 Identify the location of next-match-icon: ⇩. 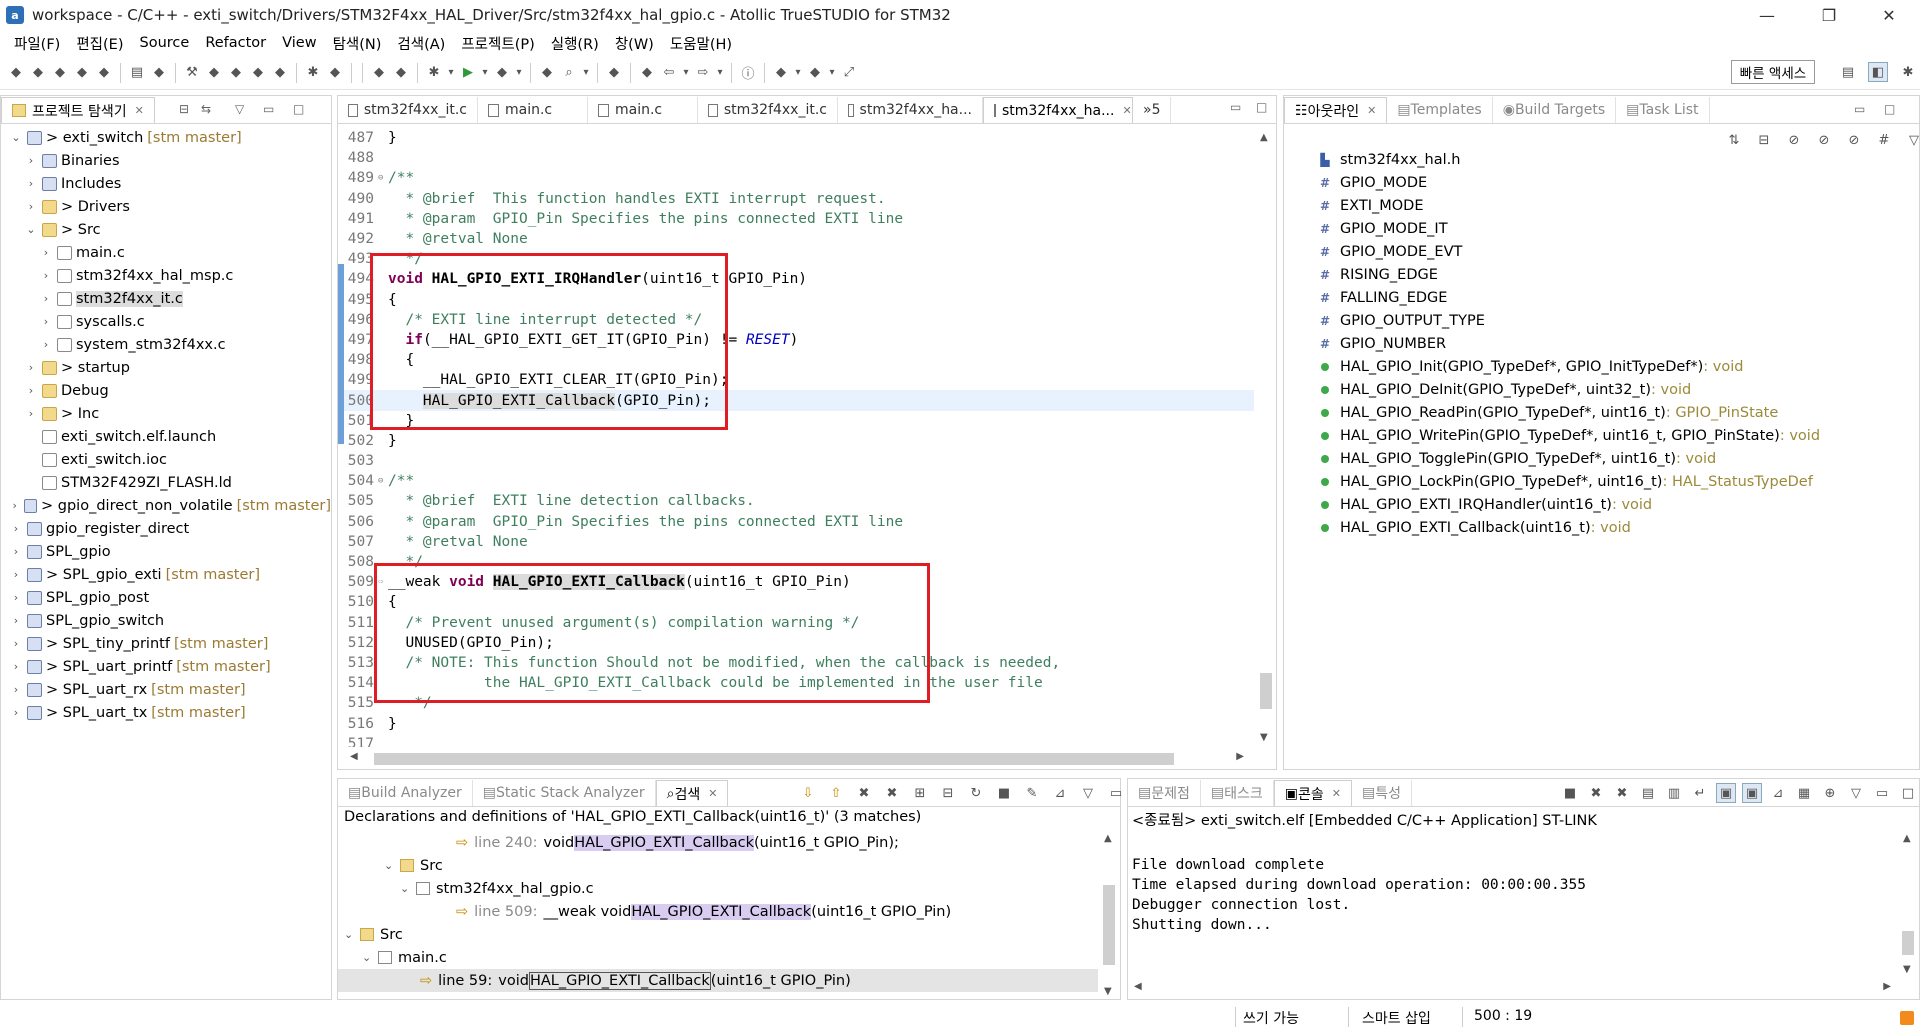
(808, 793).